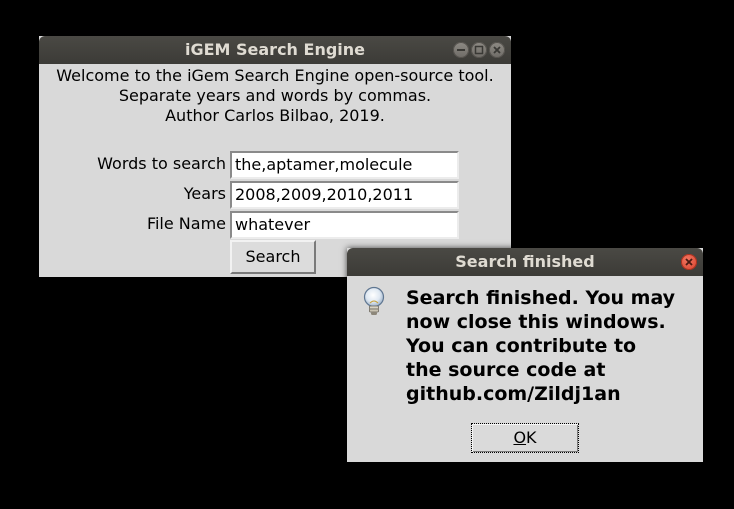 This screenshot has height=509, width=734. Describe the element at coordinates (344, 165) in the screenshot. I see `words-input: the,aptamer,molecule` at that location.